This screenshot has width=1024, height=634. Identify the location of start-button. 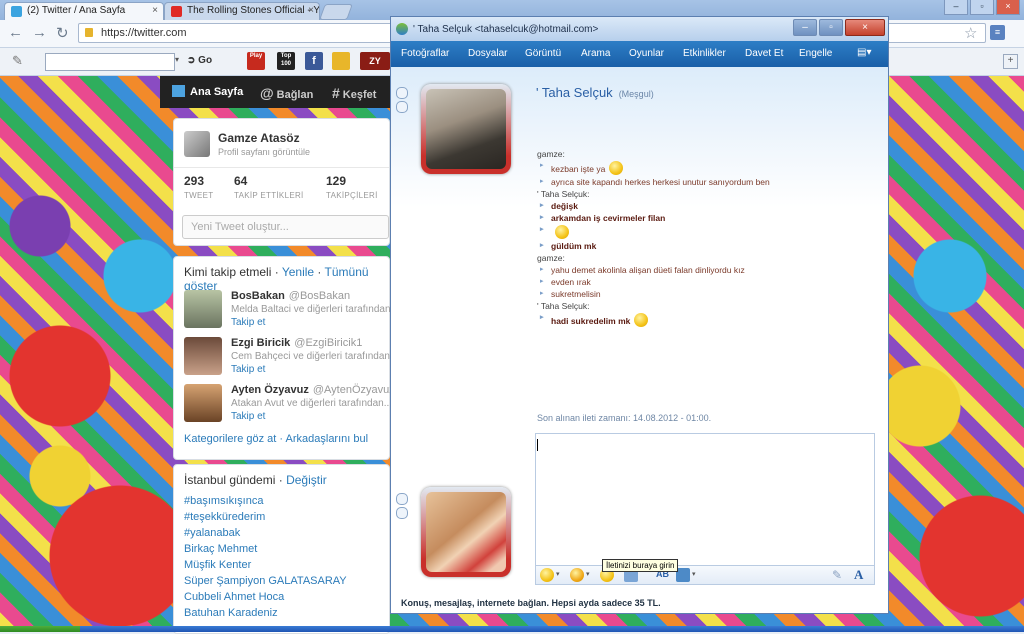
(40, 629).